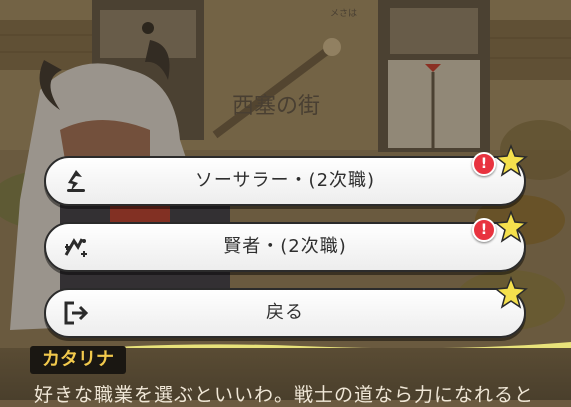  I want to click on choice-sage-label: 賢者・(2次職), so click(285, 246).